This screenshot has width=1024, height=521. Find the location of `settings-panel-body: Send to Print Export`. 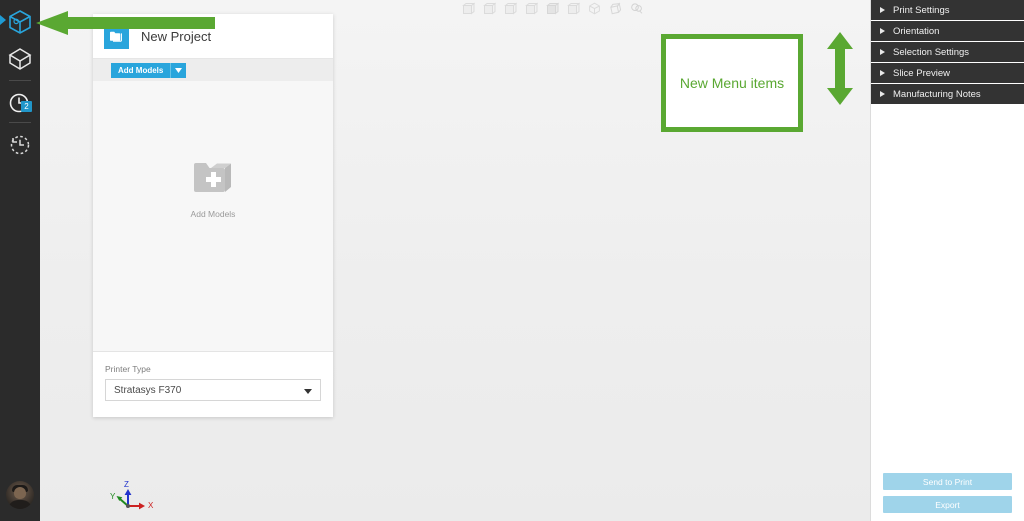

settings-panel-body: Send to Print Export is located at coordinates (947, 313).